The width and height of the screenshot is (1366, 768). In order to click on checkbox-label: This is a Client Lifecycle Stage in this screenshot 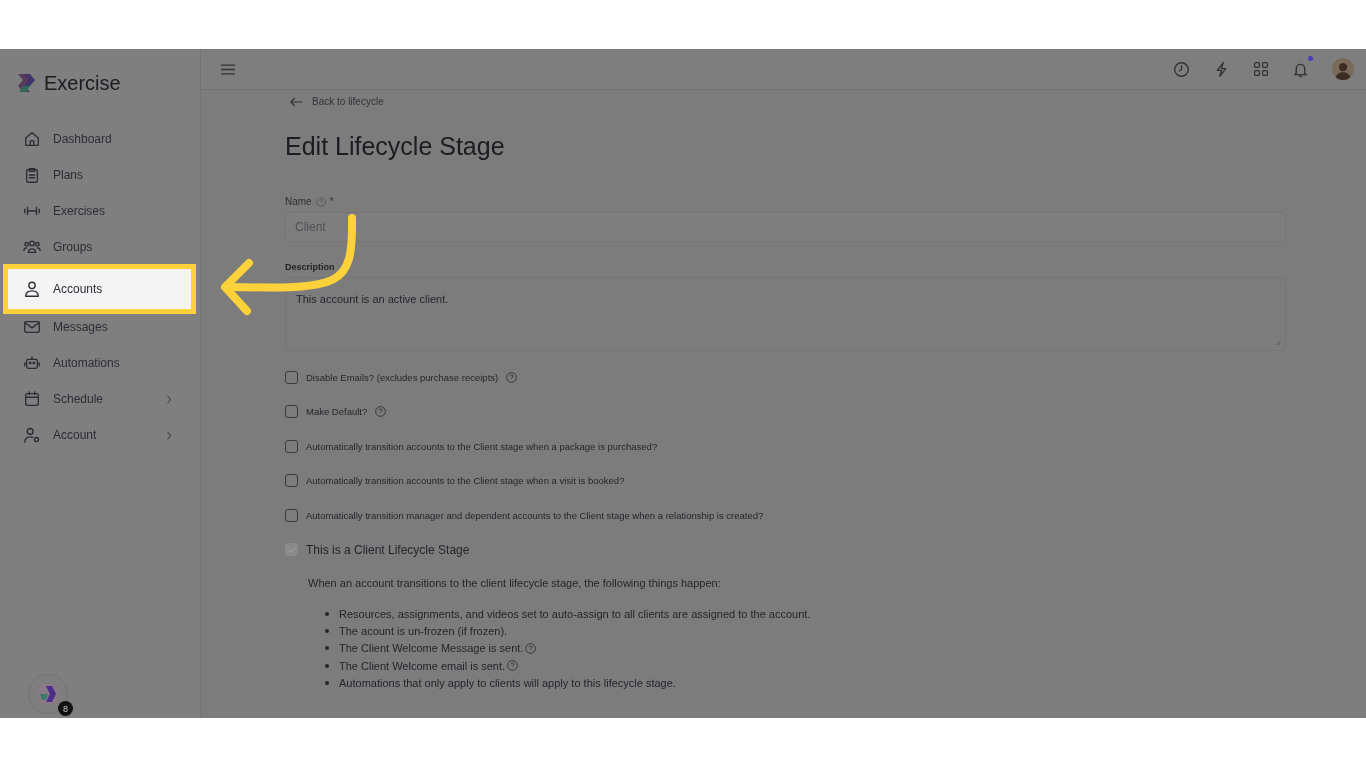, I will do `click(388, 549)`.